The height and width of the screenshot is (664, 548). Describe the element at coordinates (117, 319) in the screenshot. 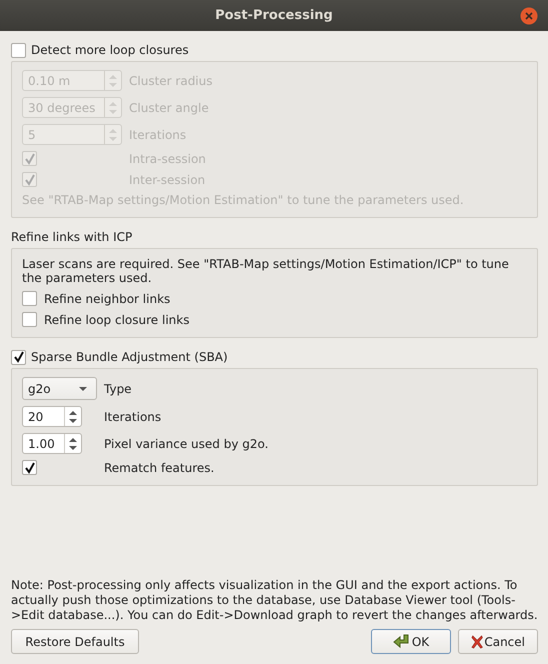

I see `checkbox-label: Refine loop closure links` at that location.